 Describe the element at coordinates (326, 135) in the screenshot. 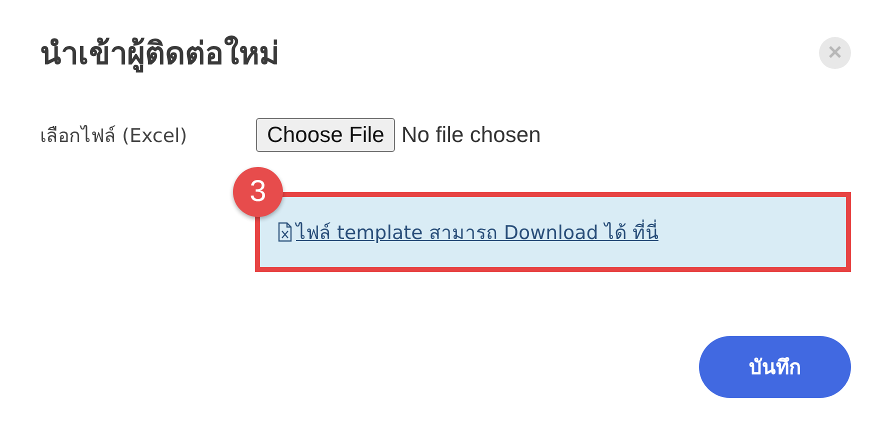

I see `choose-file-button: Choose File` at that location.